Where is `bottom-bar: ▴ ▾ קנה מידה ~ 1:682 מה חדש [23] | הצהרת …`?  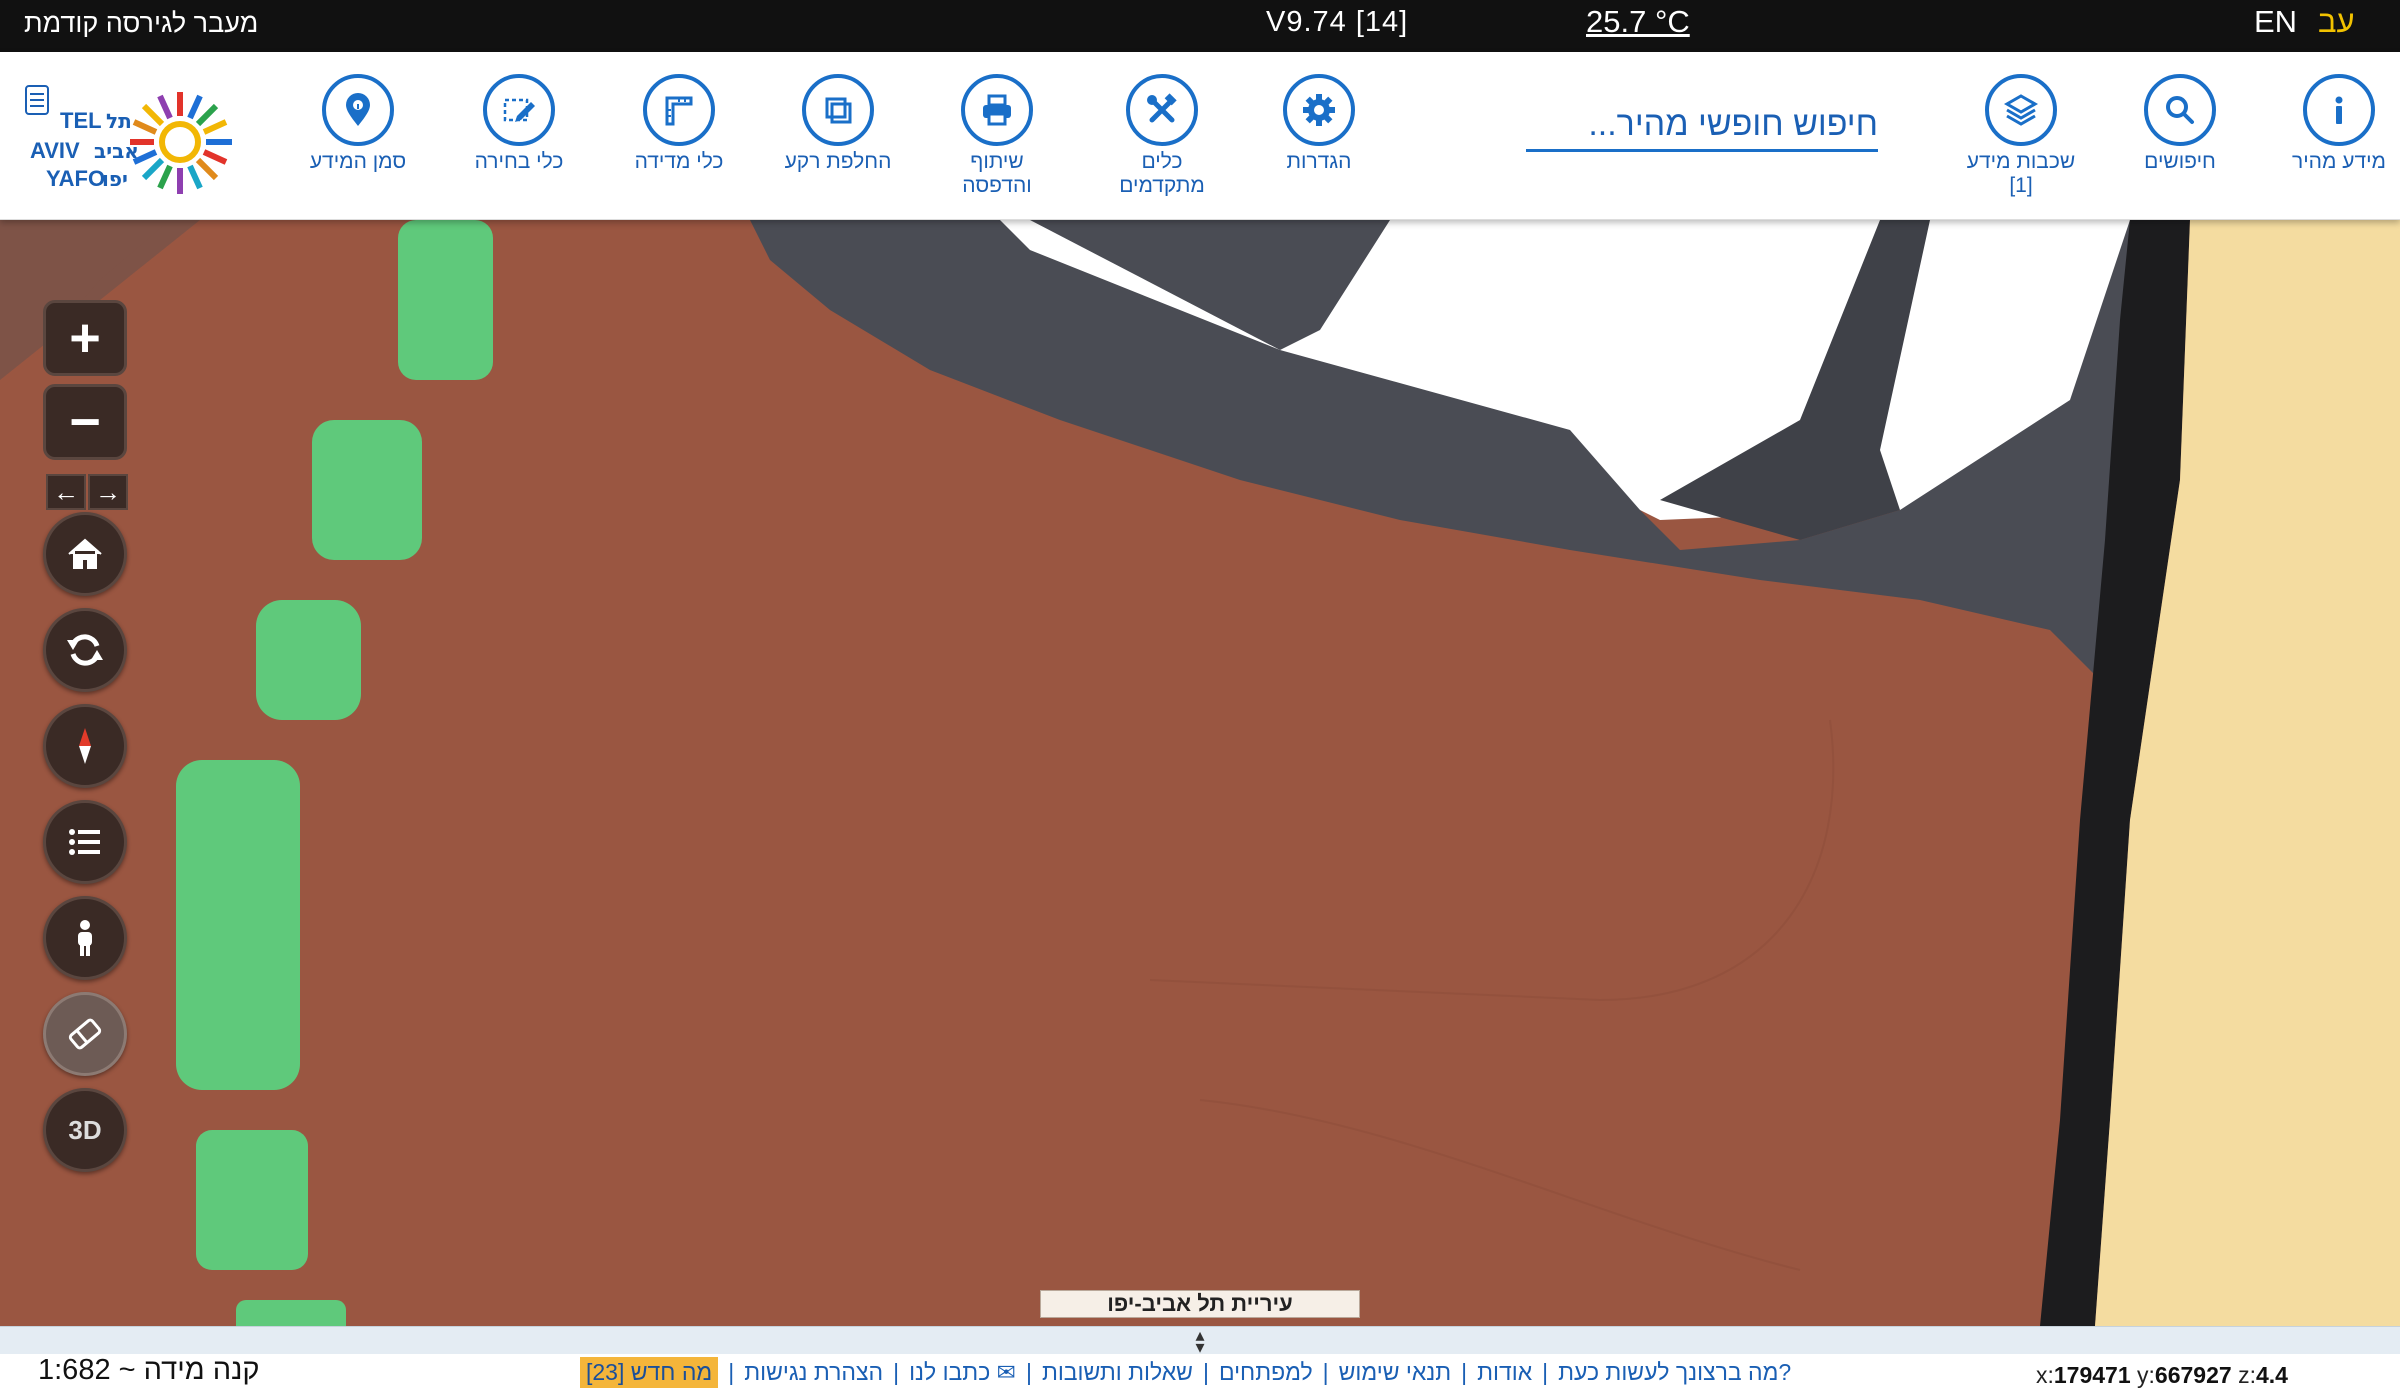 bottom-bar: ▴ ▾ קנה מידה ~ 1:682 מה חדש [23] | הצהרת … is located at coordinates (1200, 1359).